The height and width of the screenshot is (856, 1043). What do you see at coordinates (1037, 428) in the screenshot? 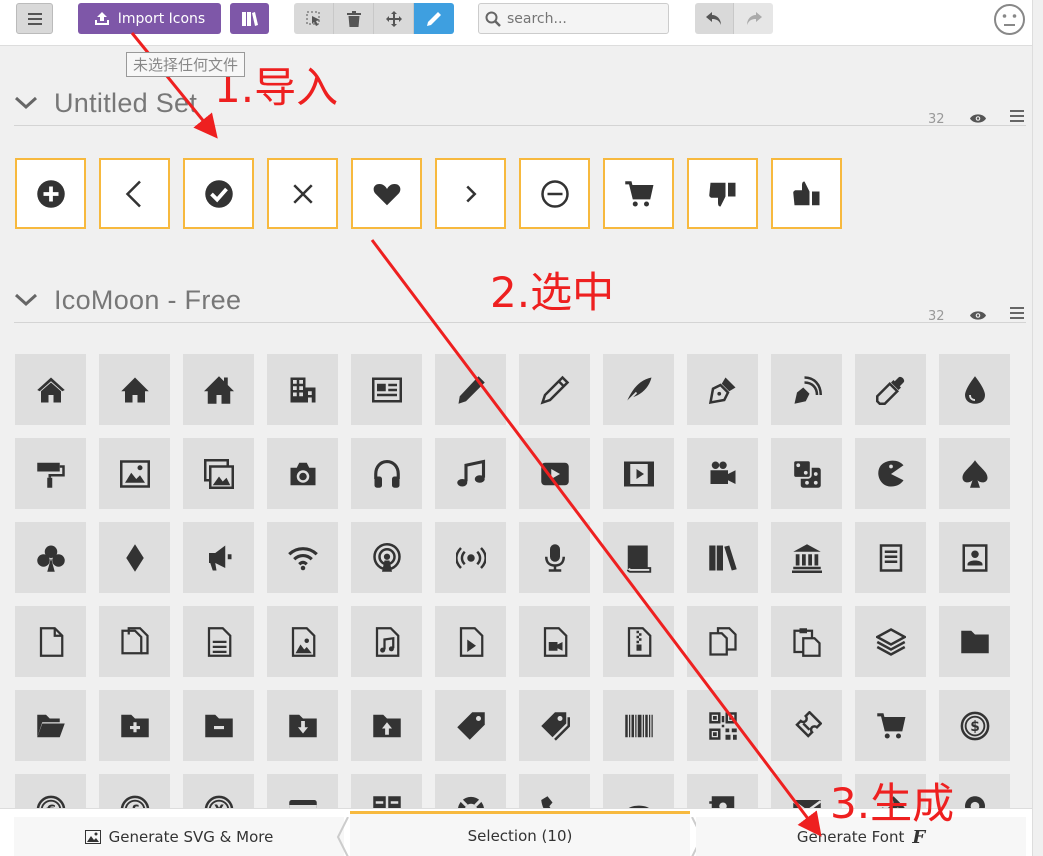
I see `scrollbar` at bounding box center [1037, 428].